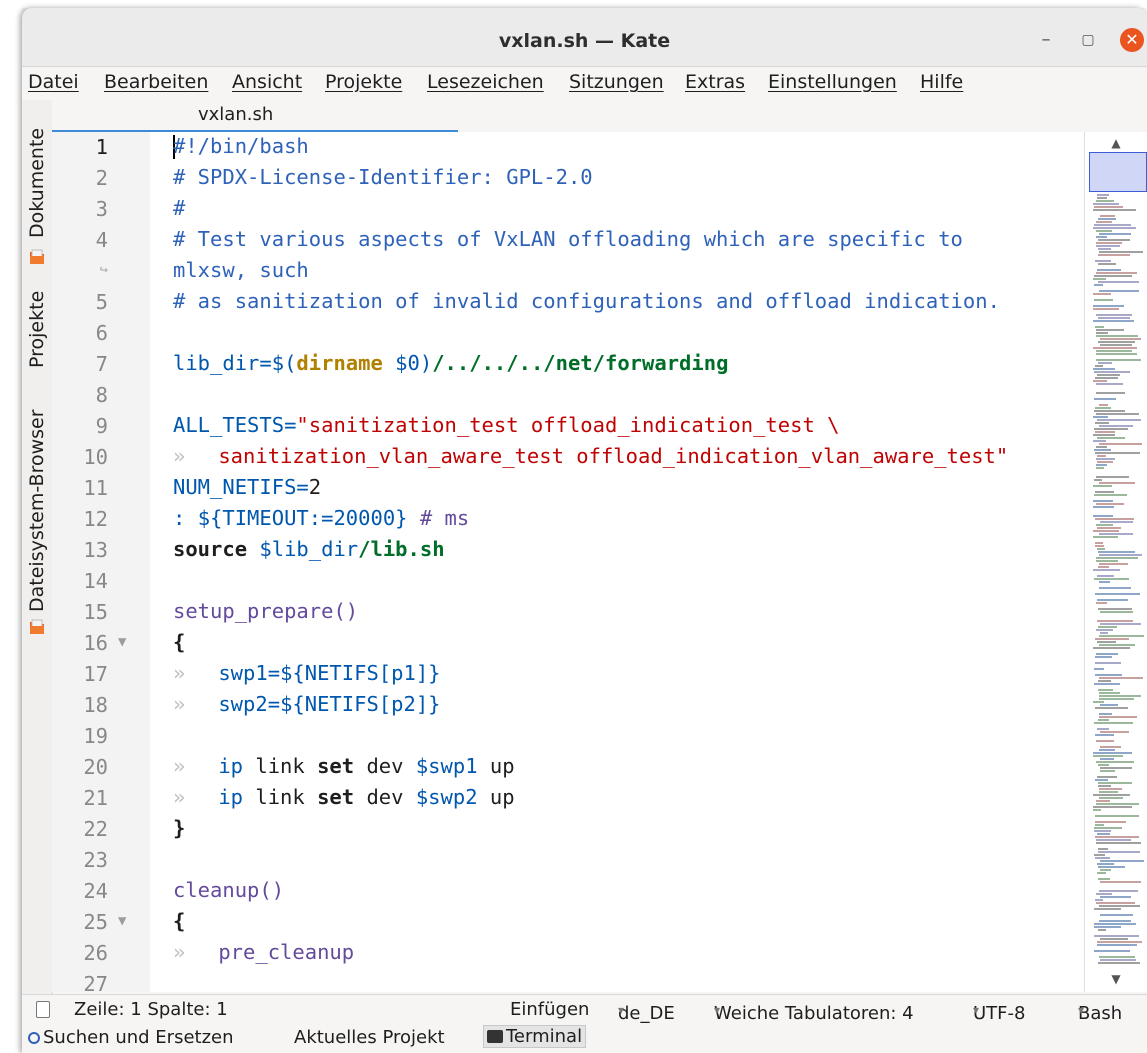 The image size is (1147, 1053). Describe the element at coordinates (1132, 40) in the screenshot. I see `close-button: ✕` at that location.